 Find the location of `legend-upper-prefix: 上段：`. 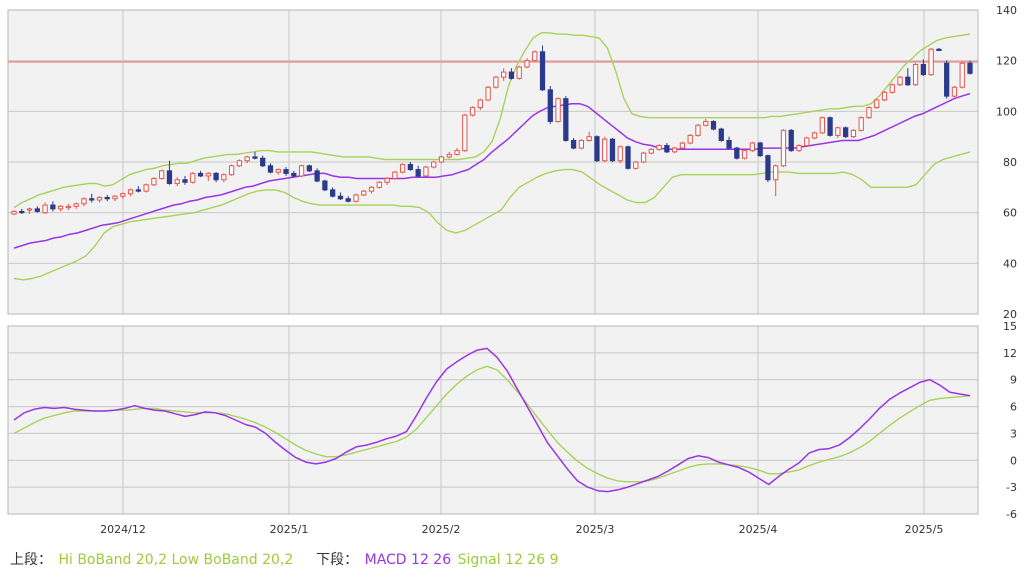

legend-upper-prefix: 上段： is located at coordinates (31, 560).